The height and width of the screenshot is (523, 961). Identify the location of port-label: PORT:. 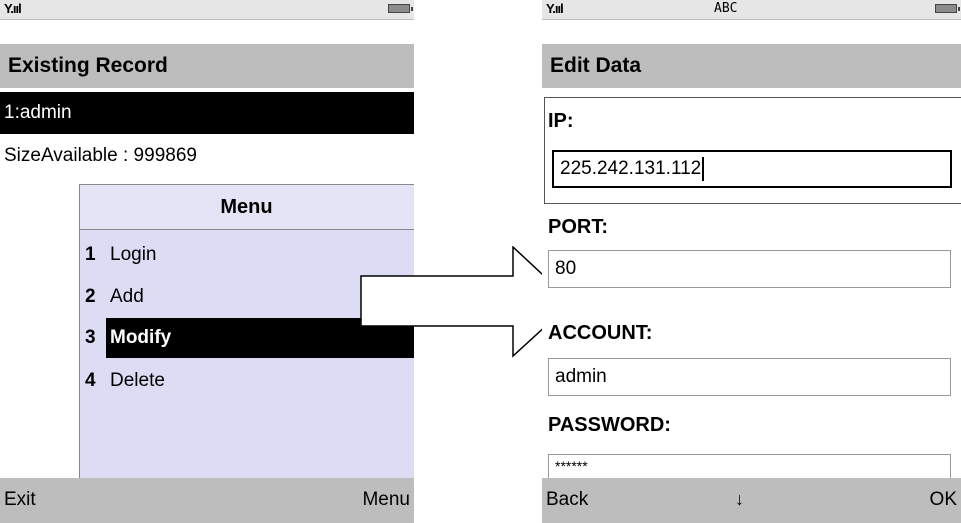
(578, 227).